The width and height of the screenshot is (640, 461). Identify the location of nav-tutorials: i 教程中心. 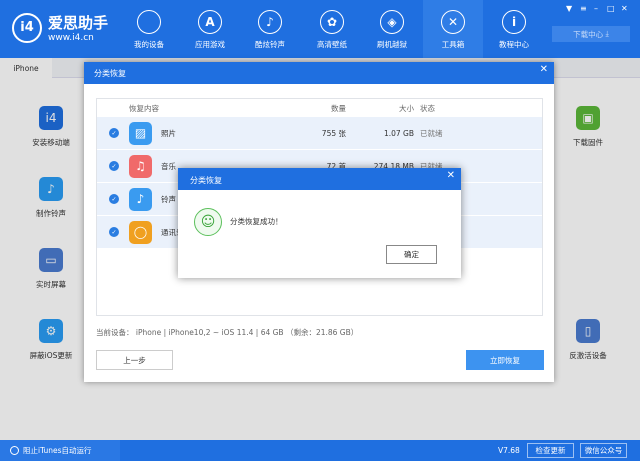
(514, 29).